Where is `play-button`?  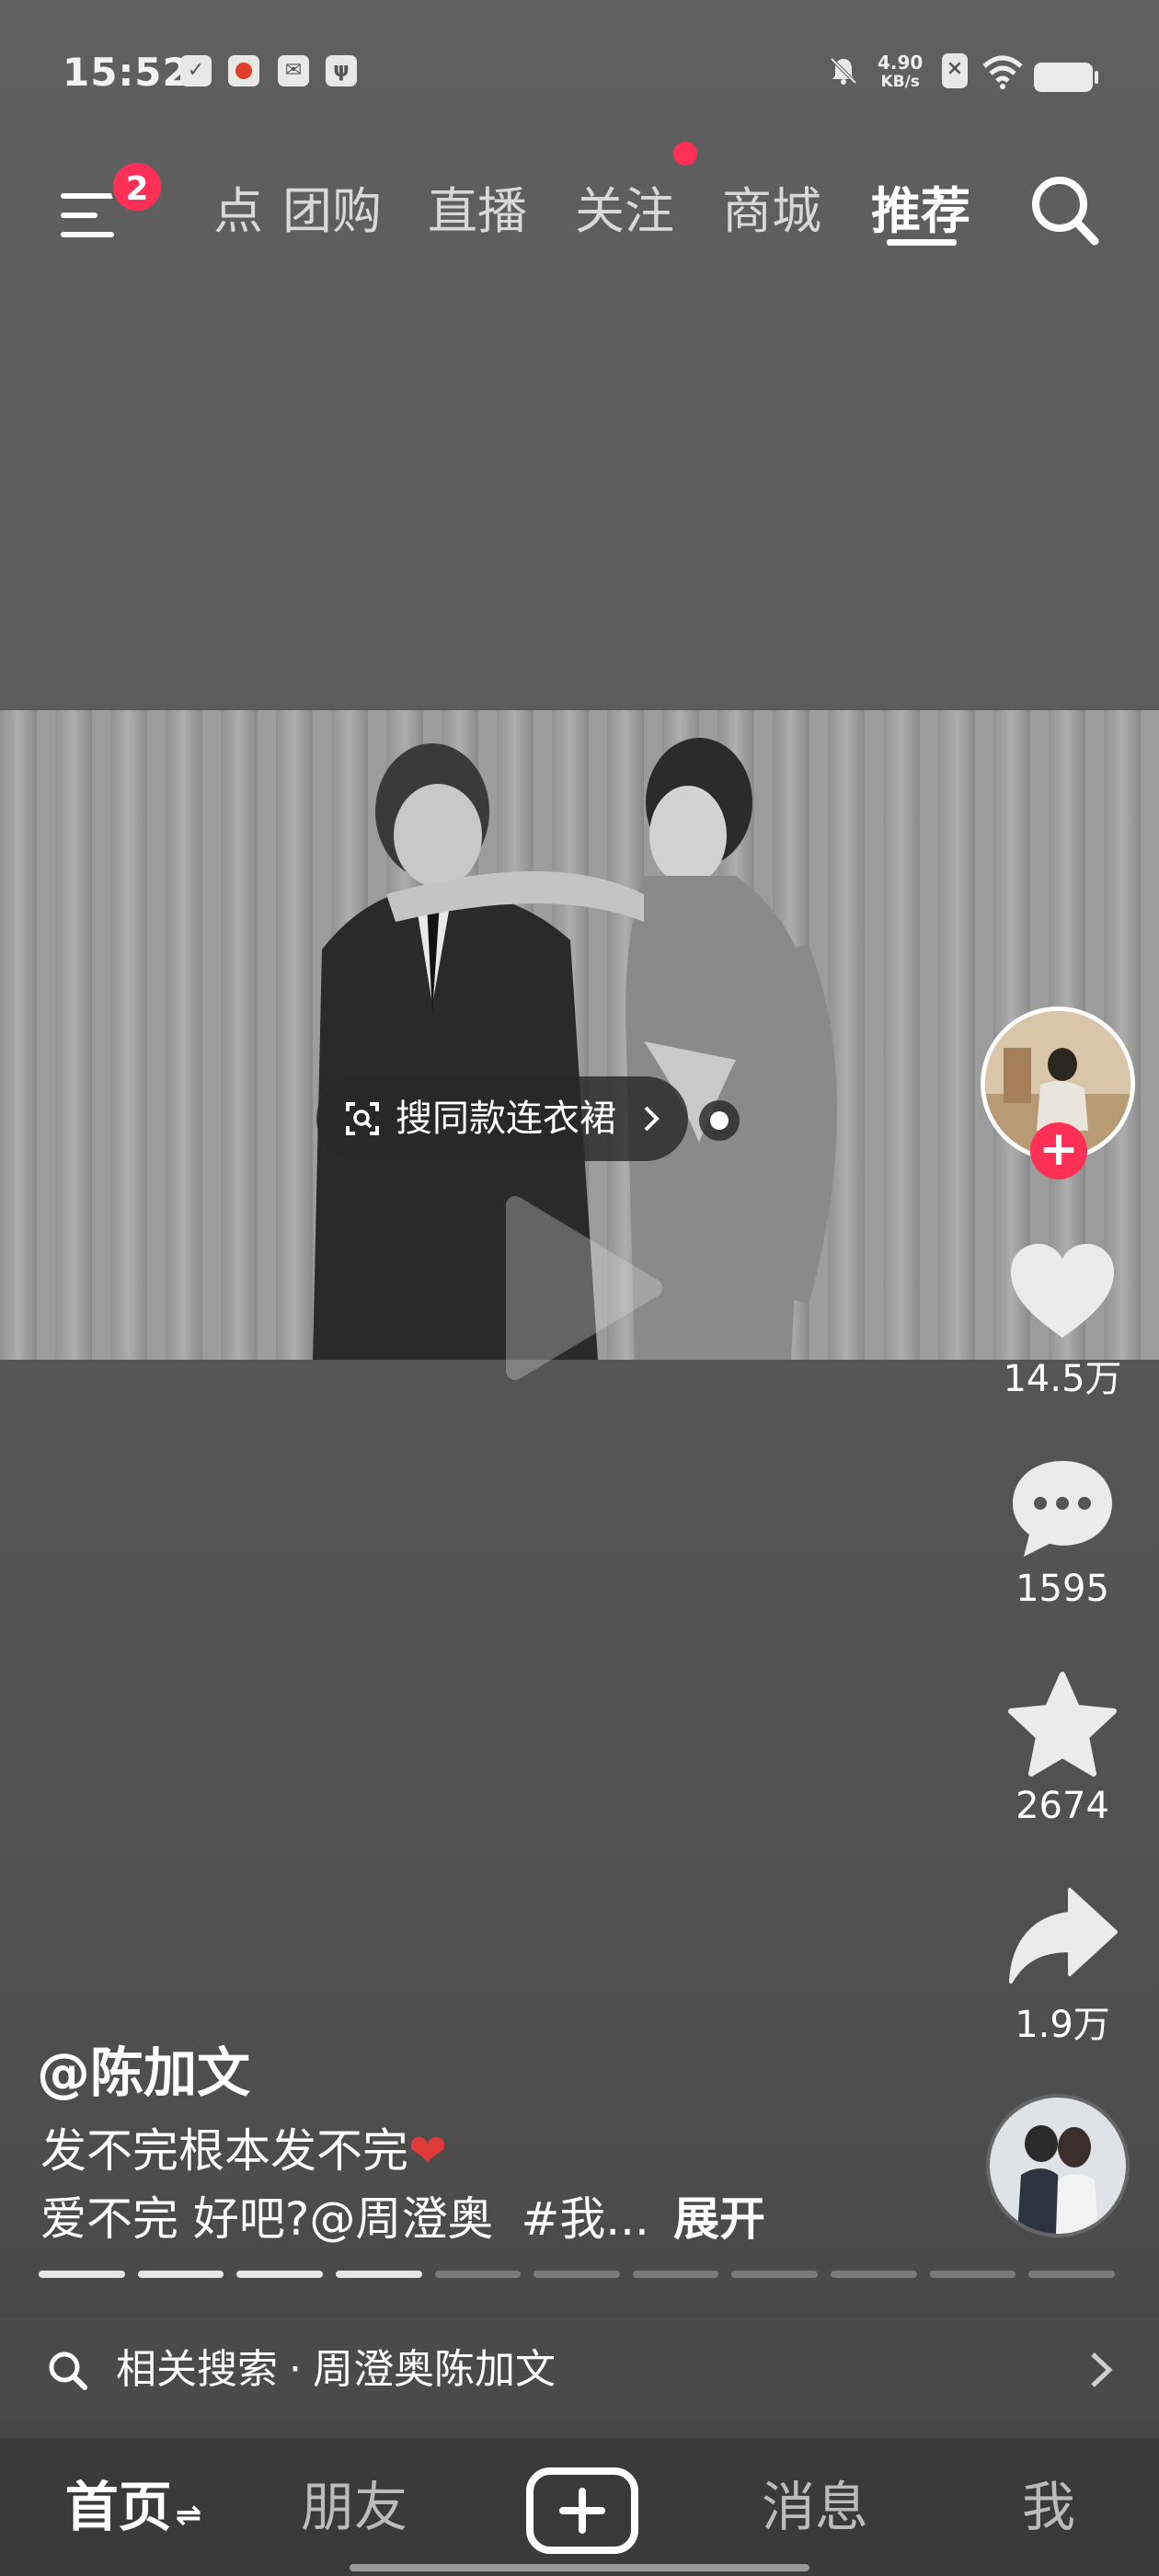
play-button is located at coordinates (579, 1288).